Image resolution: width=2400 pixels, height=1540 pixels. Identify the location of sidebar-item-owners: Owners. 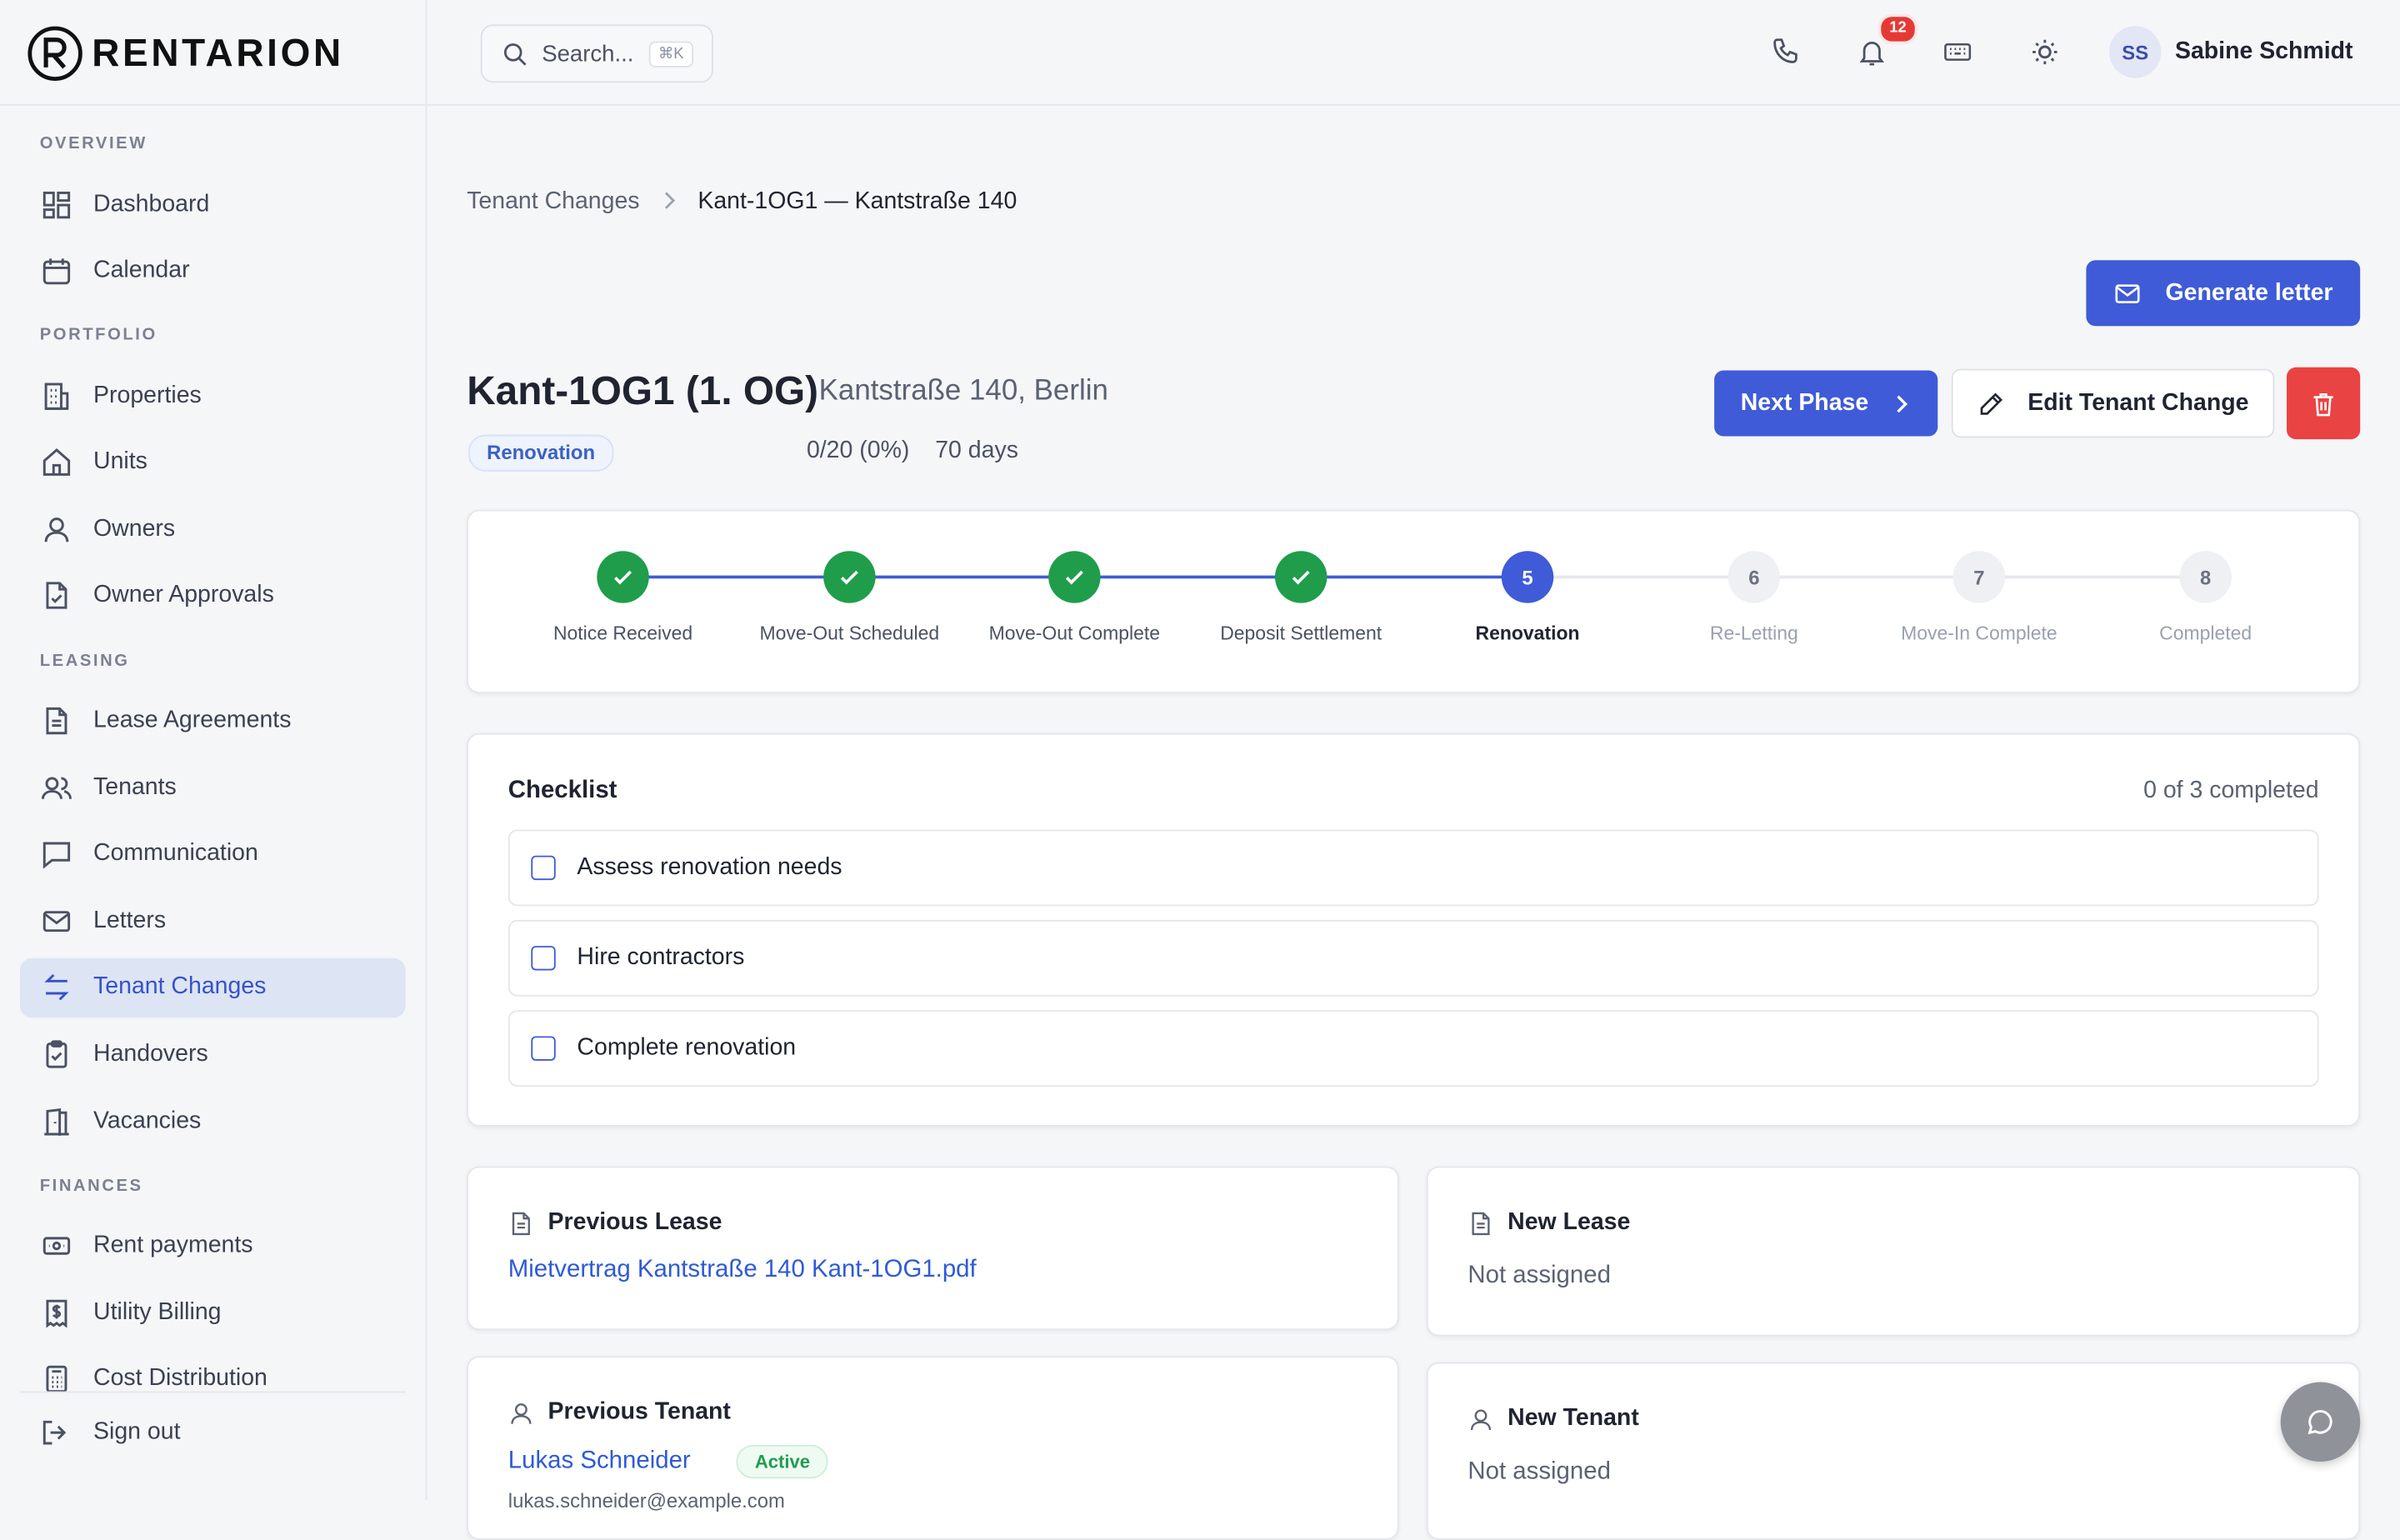
(213, 529).